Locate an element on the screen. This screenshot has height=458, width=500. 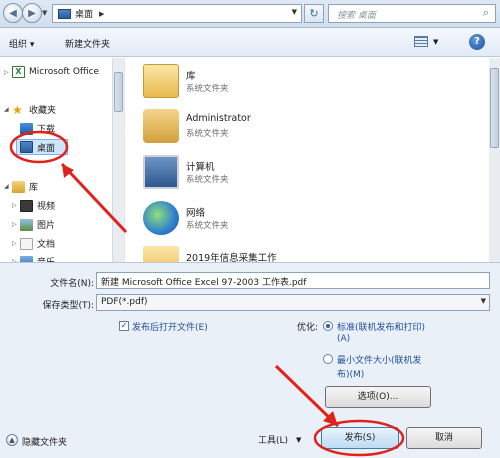
nav-item-label: 文档 is located at coordinates (46, 245).